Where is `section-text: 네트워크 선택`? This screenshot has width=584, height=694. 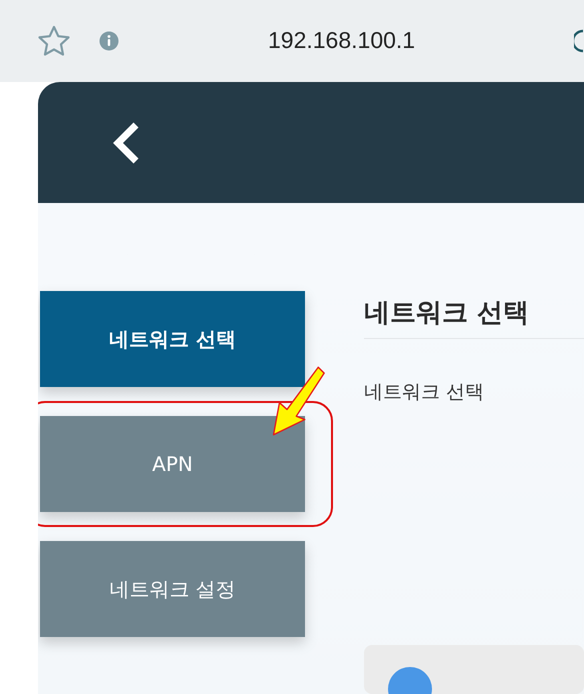
section-text: 네트워크 선택 is located at coordinates (425, 392).